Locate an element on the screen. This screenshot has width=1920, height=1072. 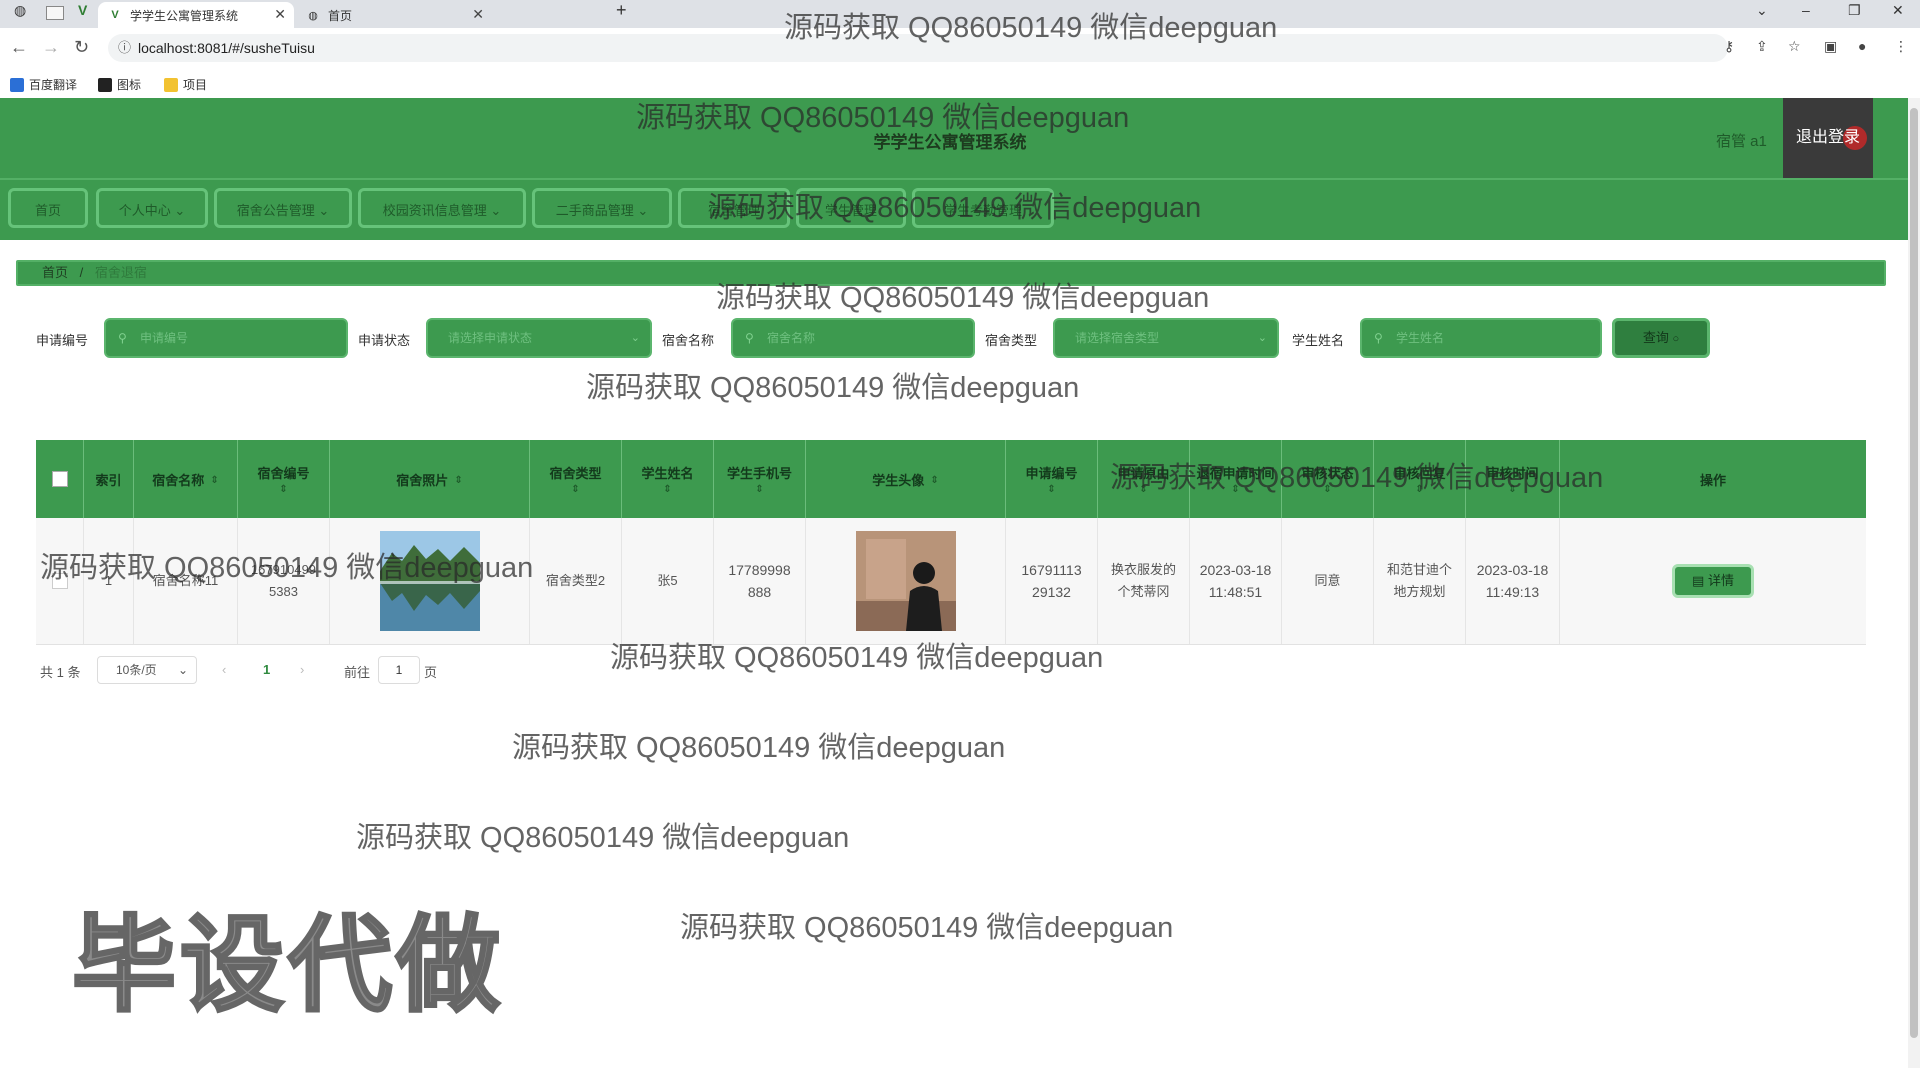
side-panel-icon: ▣ is located at coordinates (1830, 46).